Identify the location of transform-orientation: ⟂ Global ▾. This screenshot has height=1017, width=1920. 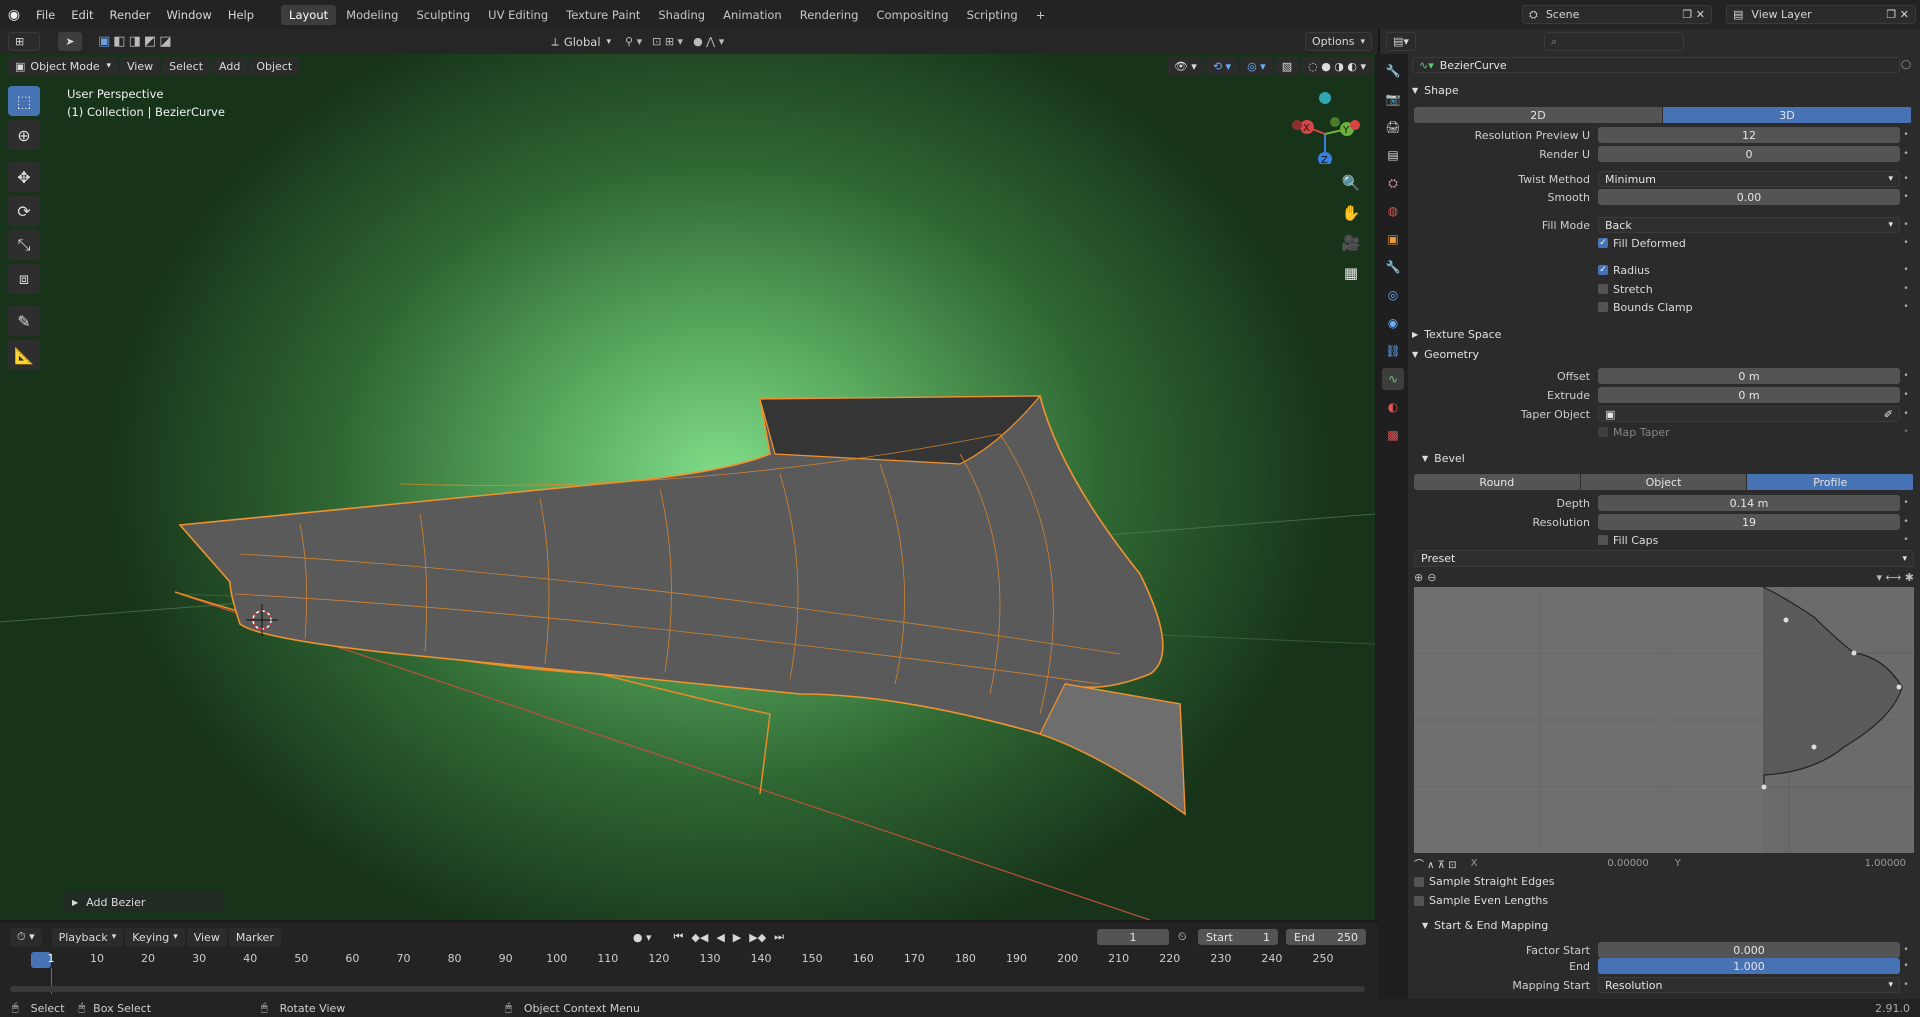
(581, 42).